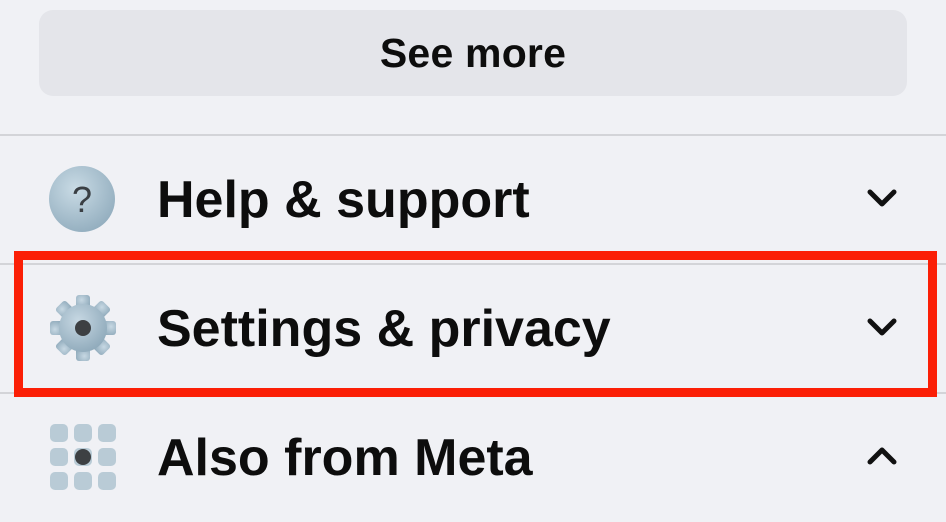 The width and height of the screenshot is (946, 522). What do you see at coordinates (345, 458) in the screenshot?
I see `menu-item-label: Also from Meta` at bounding box center [345, 458].